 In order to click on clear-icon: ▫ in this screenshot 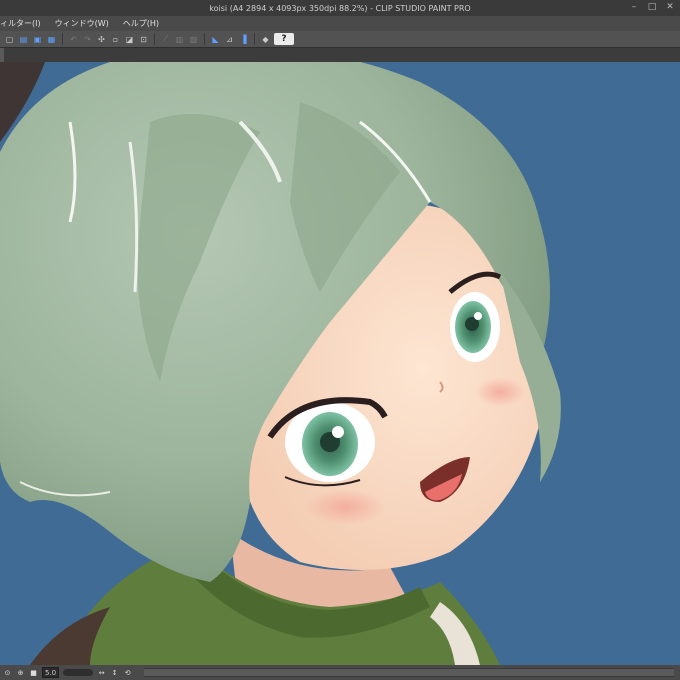, I will do `click(115, 39)`.